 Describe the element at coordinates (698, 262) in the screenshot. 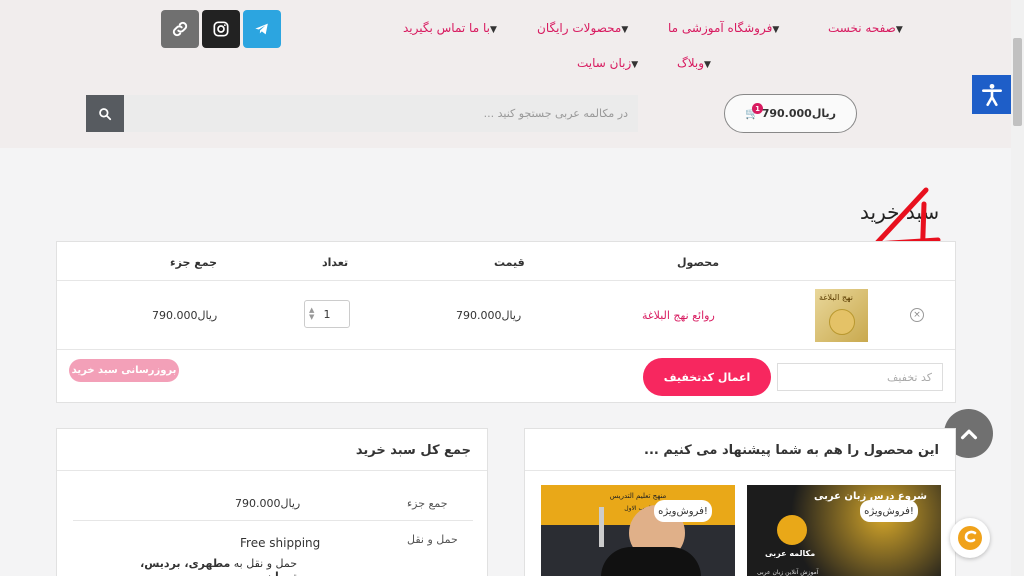

I see `header-product: محصول` at that location.